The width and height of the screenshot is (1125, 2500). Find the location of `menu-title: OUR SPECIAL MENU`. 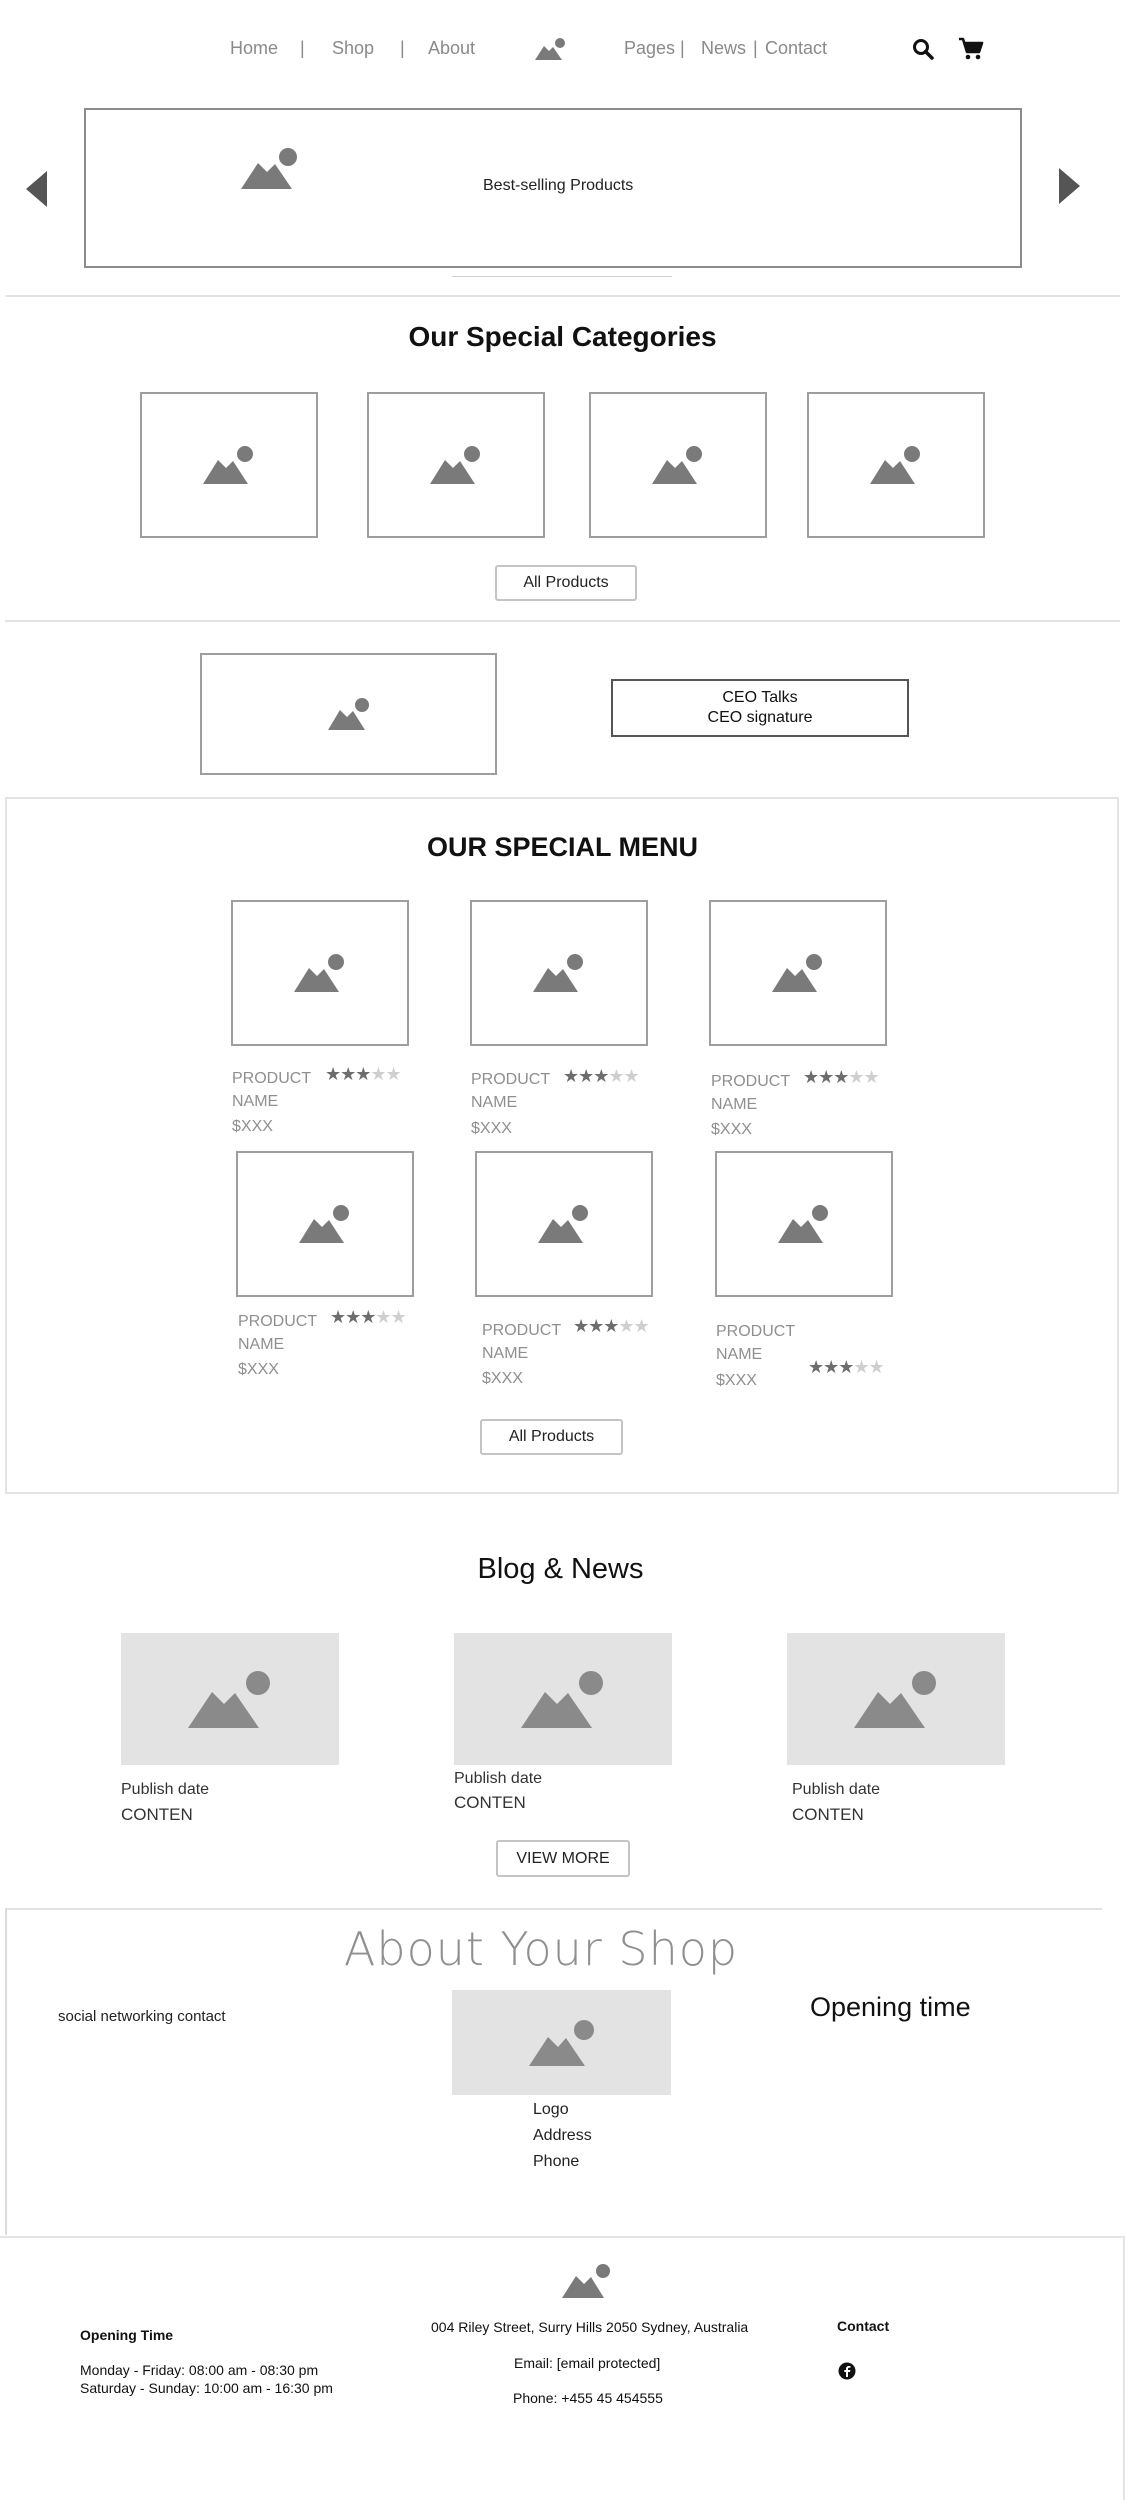

menu-title: OUR SPECIAL MENU is located at coordinates (562, 847).